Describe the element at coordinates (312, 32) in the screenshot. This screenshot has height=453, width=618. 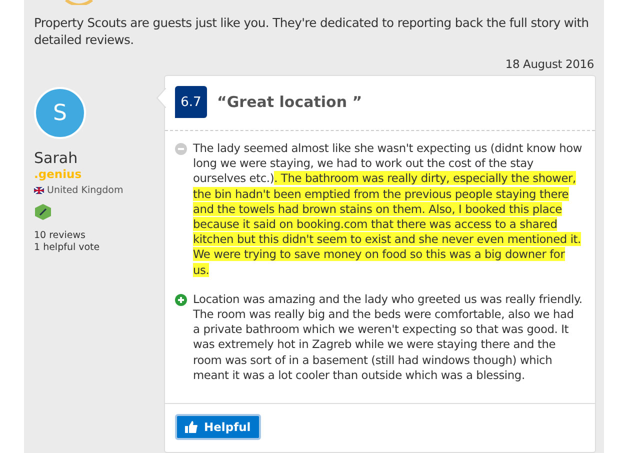
I see `intro-text: Property Scouts are guests just like you. They're dedicated to reporting back the full story with detailed reviews.` at that location.